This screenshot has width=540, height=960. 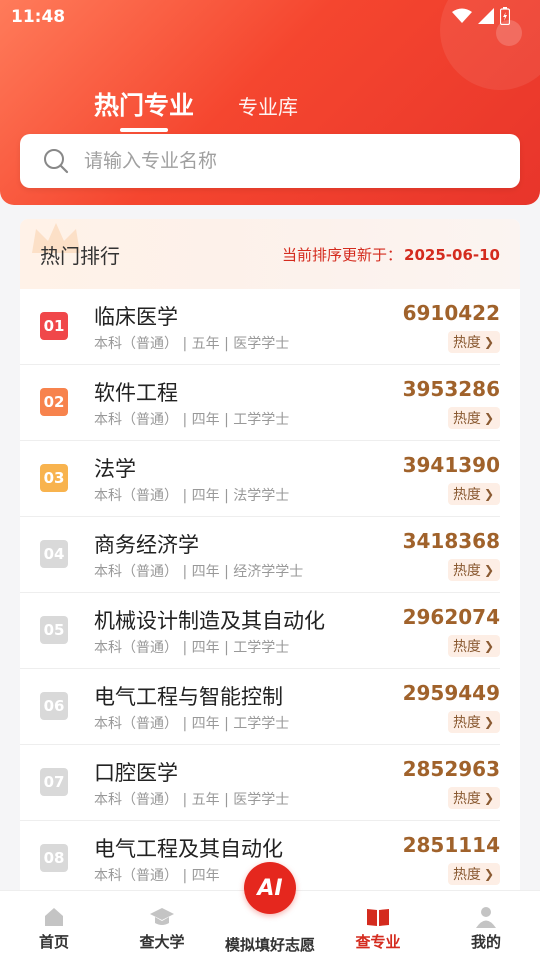 What do you see at coordinates (38, 17) in the screenshot?
I see `status-time: 11:48` at bounding box center [38, 17].